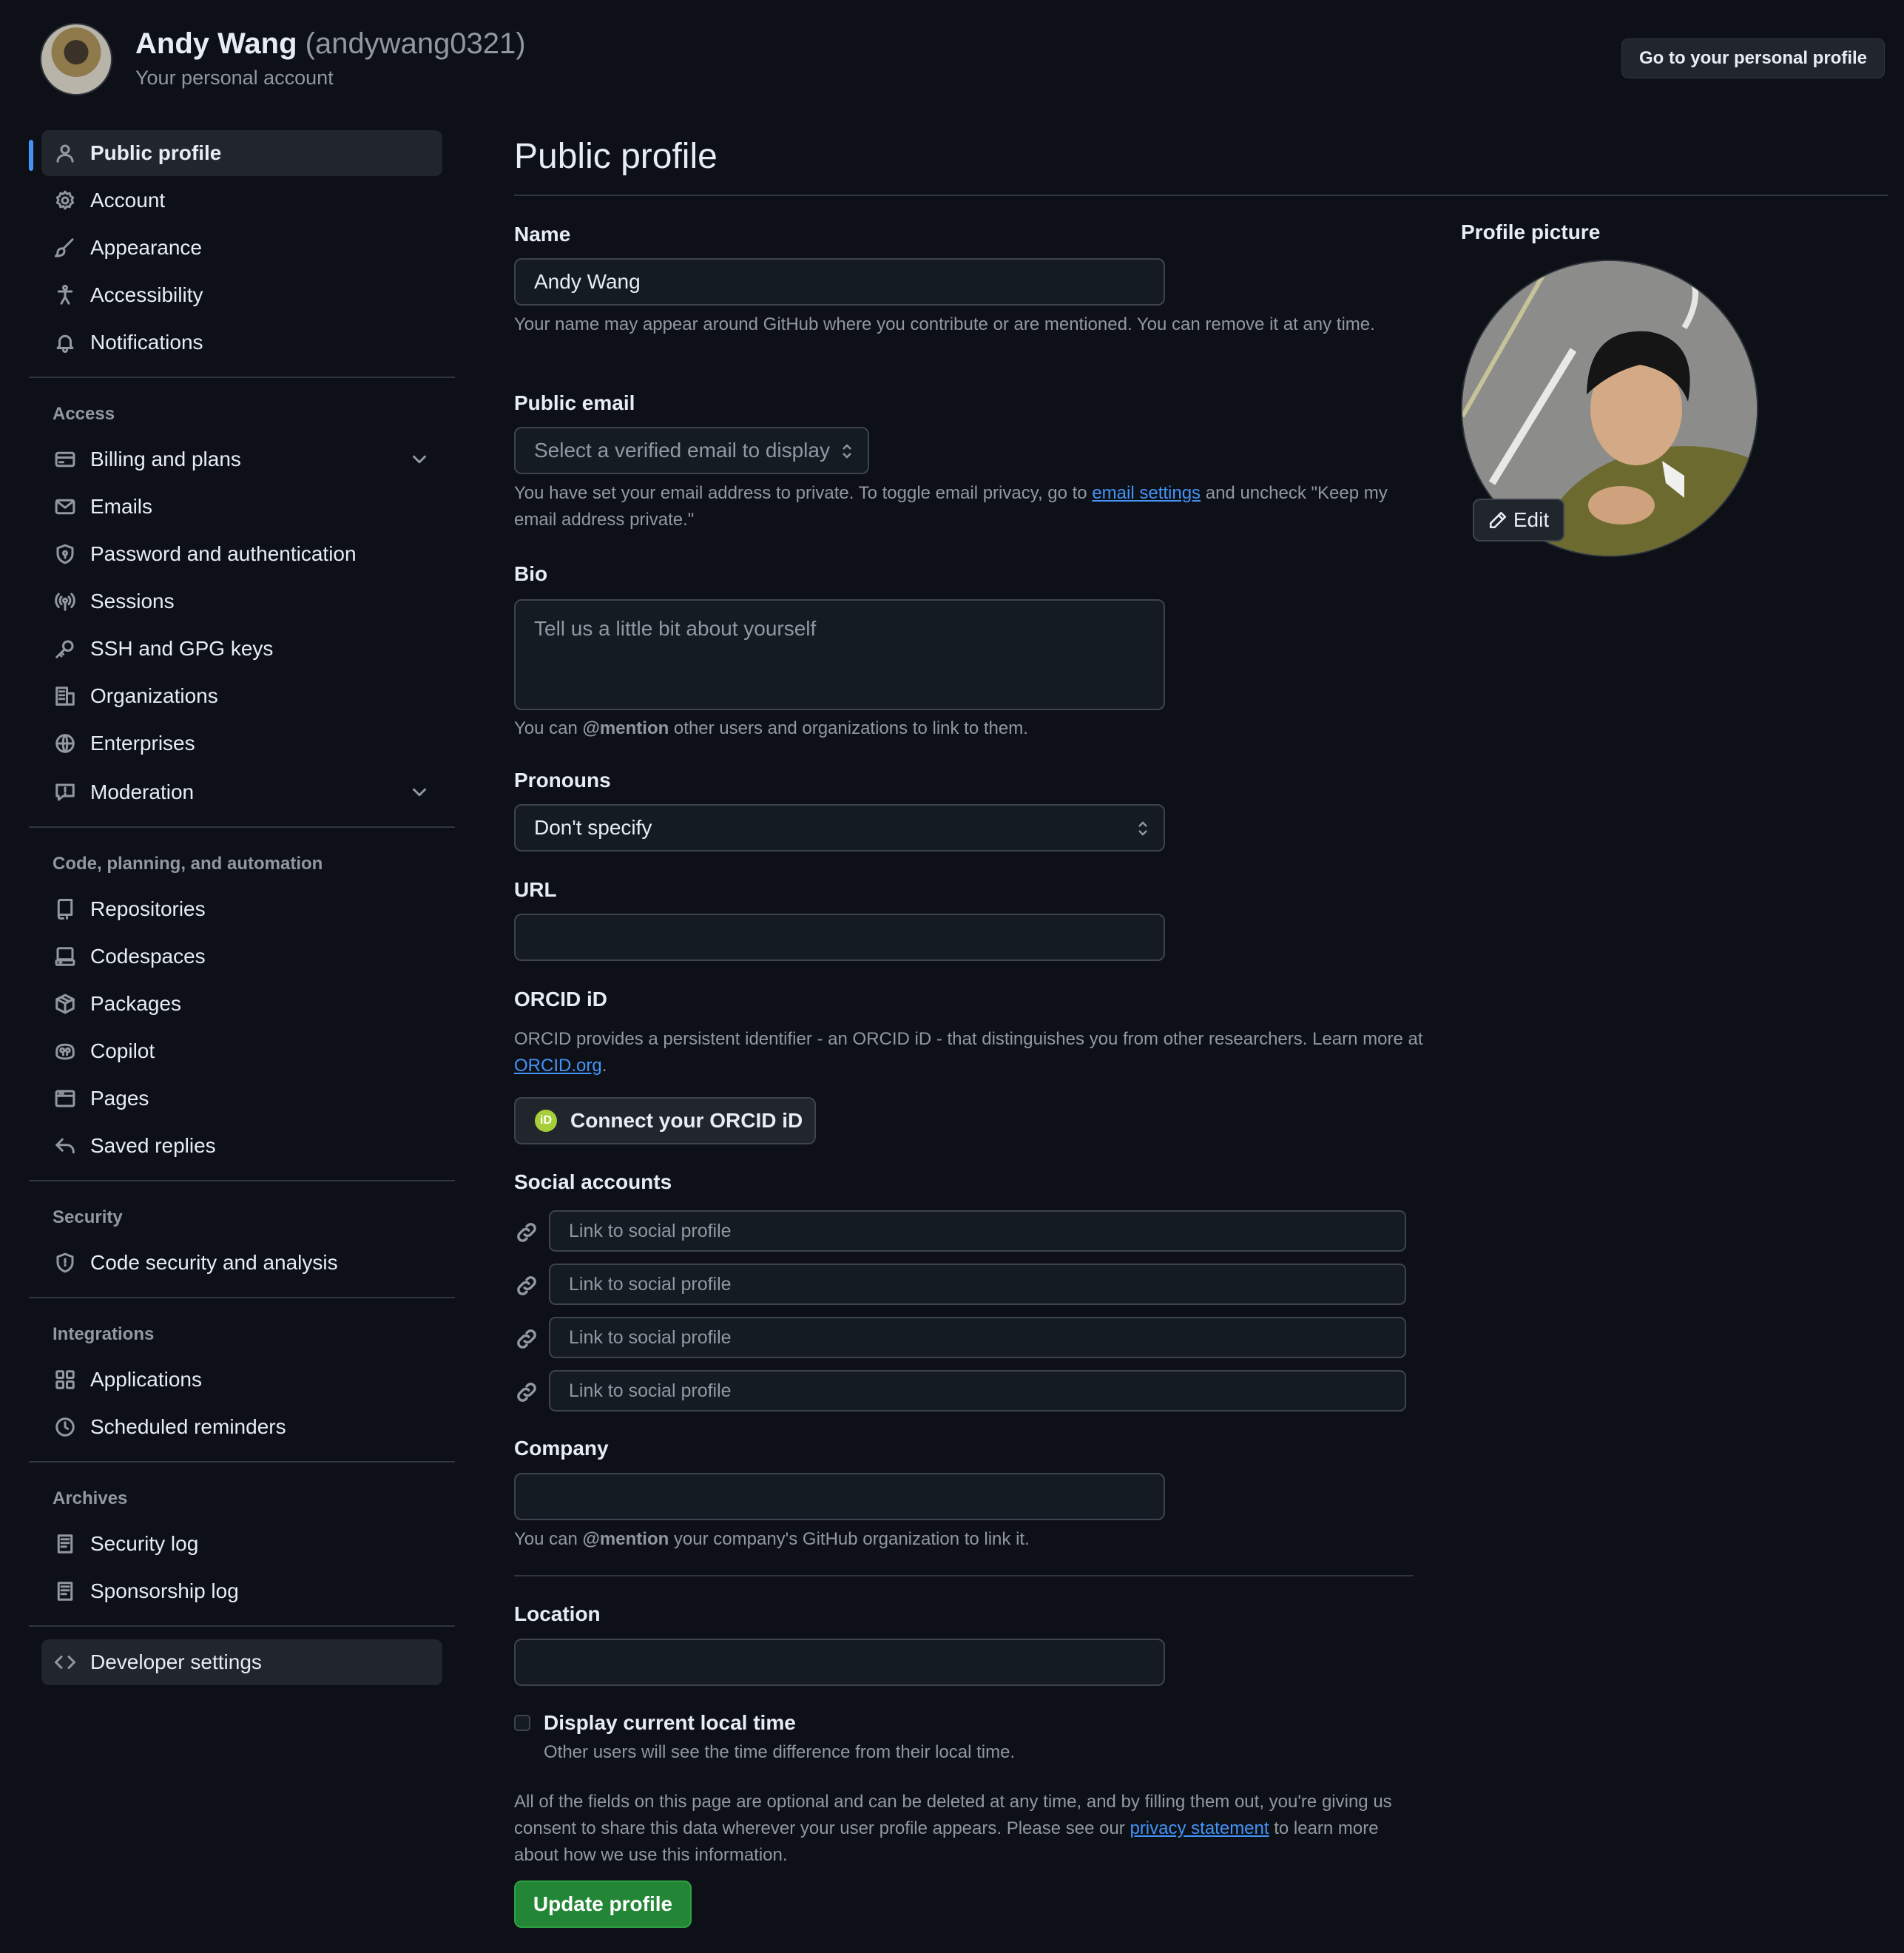 This screenshot has height=1953, width=1904. Describe the element at coordinates (522, 1723) in the screenshot. I see `display-local-time-checkbox` at that location.